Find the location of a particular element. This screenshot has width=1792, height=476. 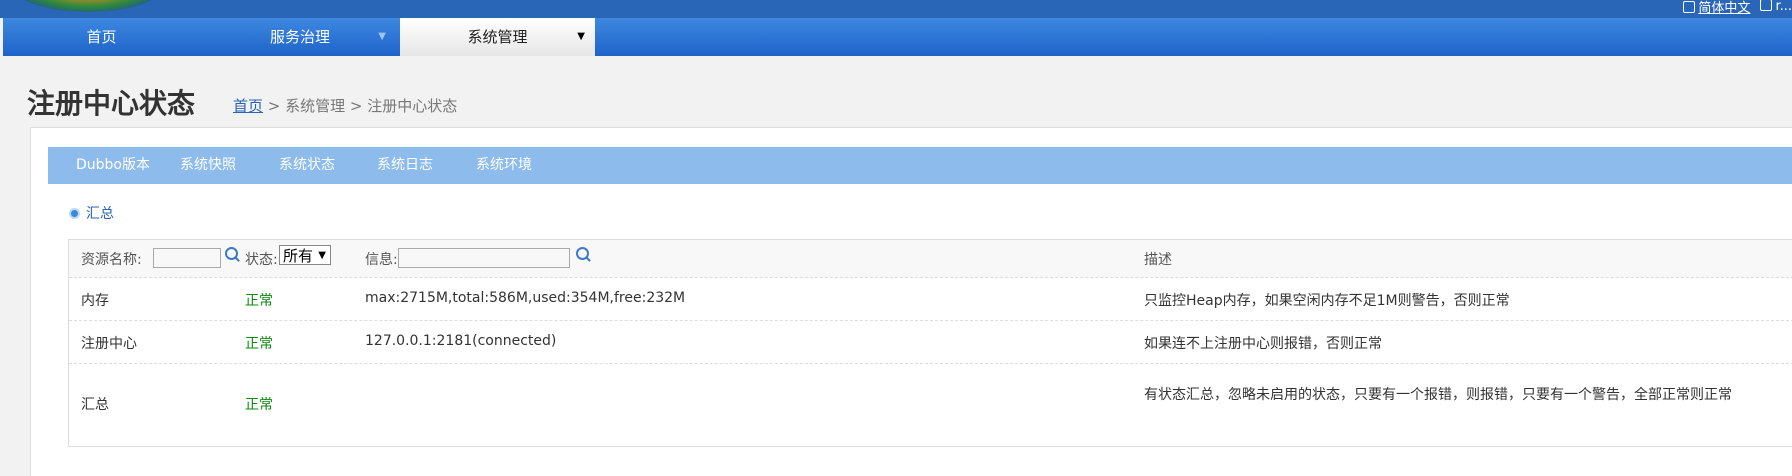

breadcrumb-system: 系统管理 is located at coordinates (315, 106).